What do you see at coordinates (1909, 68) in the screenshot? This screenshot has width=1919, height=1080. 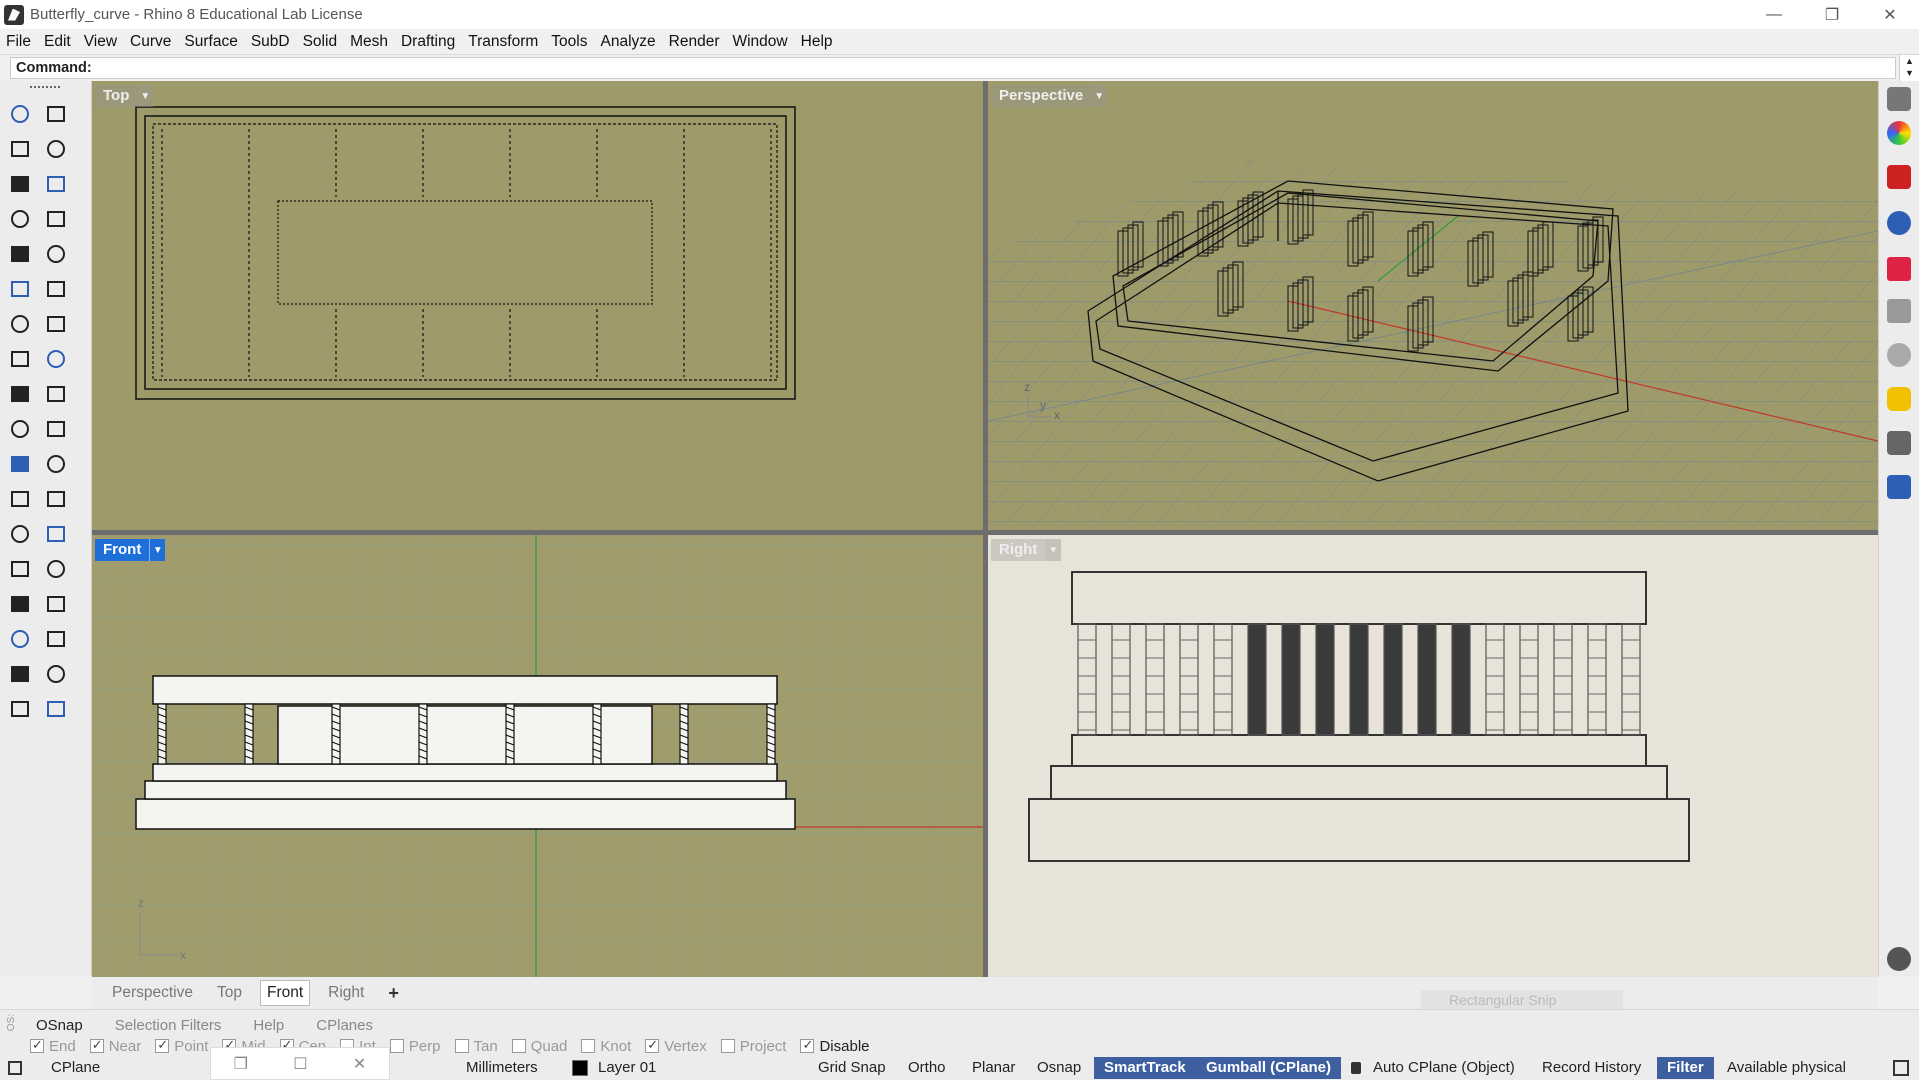 I see `command-history-scroll: ▲ ▼` at bounding box center [1909, 68].